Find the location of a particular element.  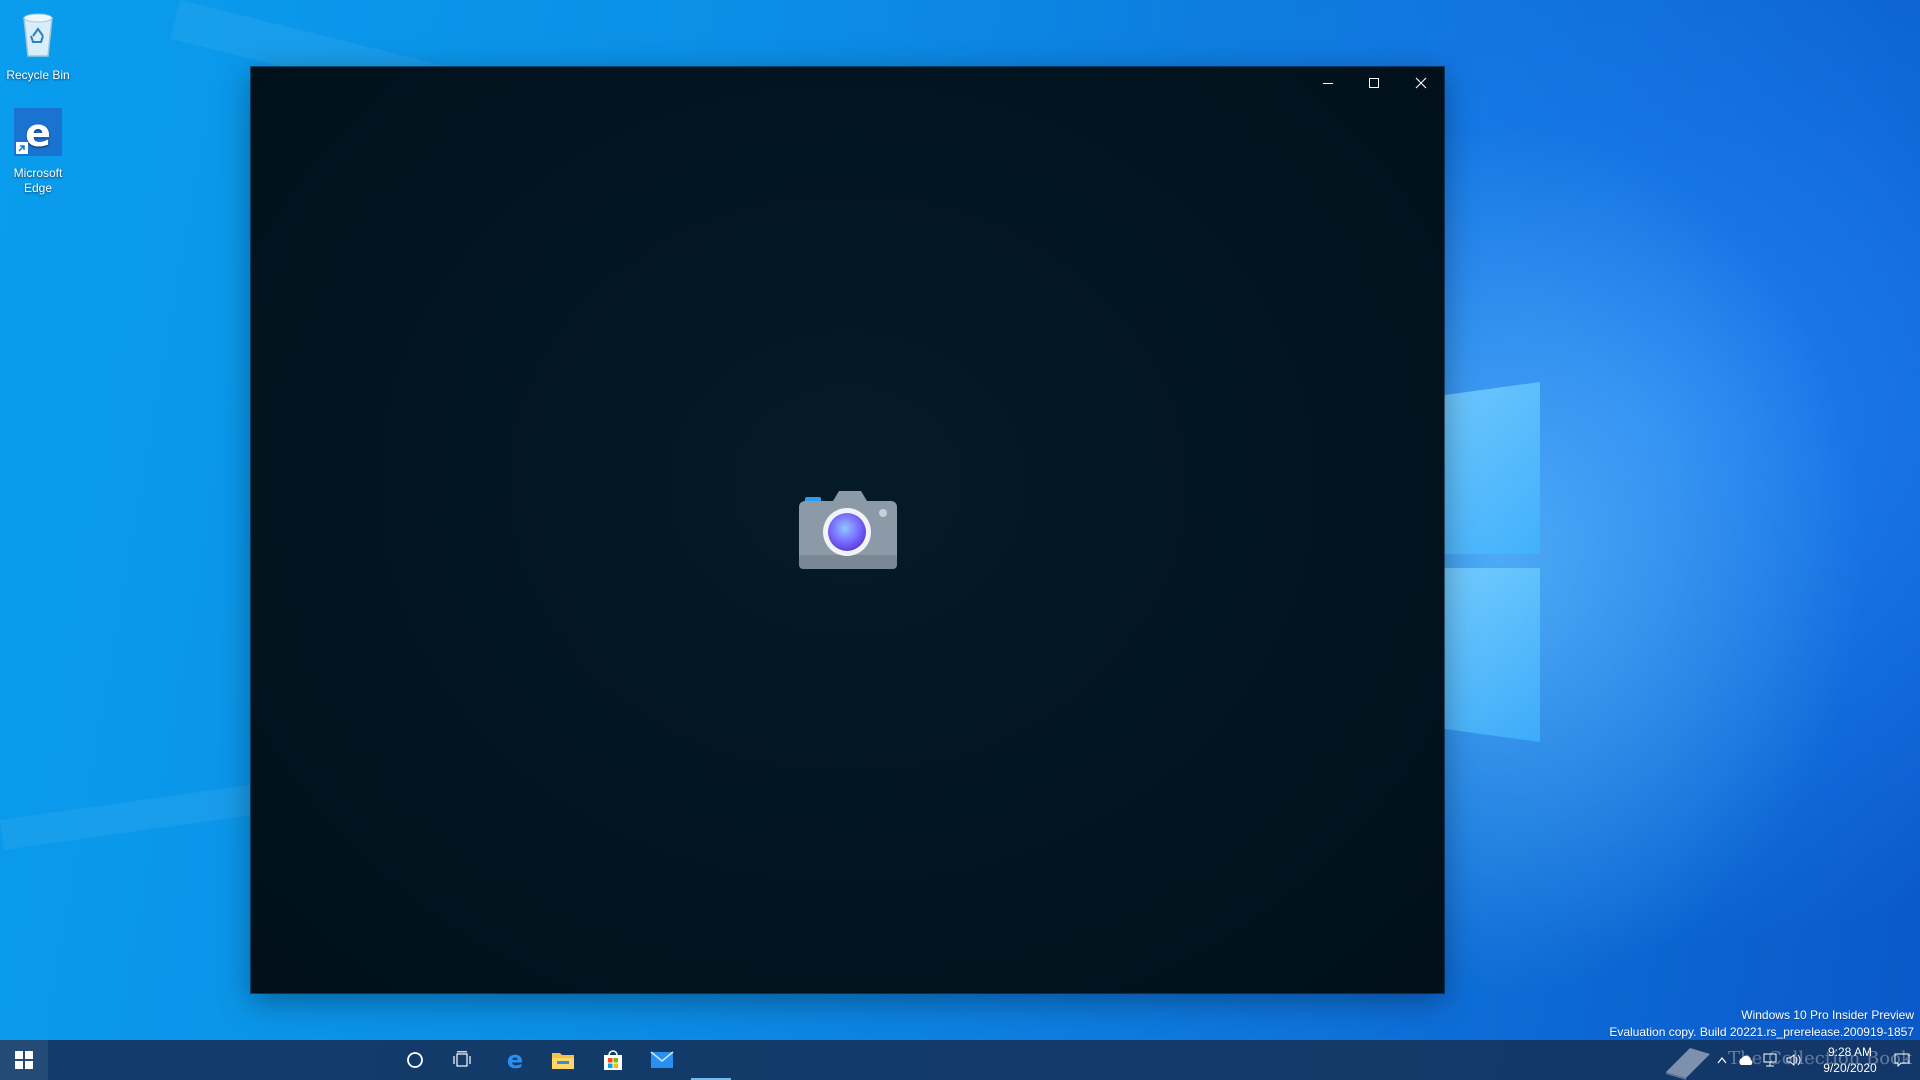

clock-time: 9:28 AM is located at coordinates (1850, 1052).